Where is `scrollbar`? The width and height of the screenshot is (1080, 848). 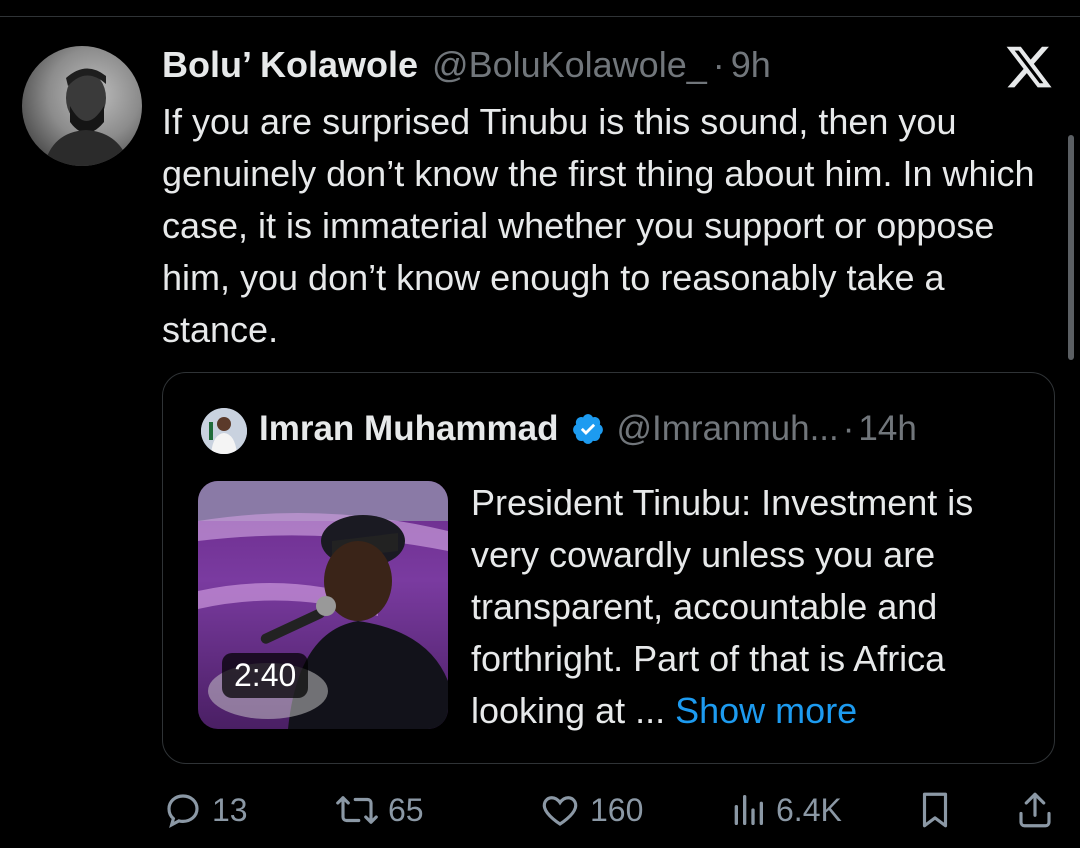 scrollbar is located at coordinates (1071, 247).